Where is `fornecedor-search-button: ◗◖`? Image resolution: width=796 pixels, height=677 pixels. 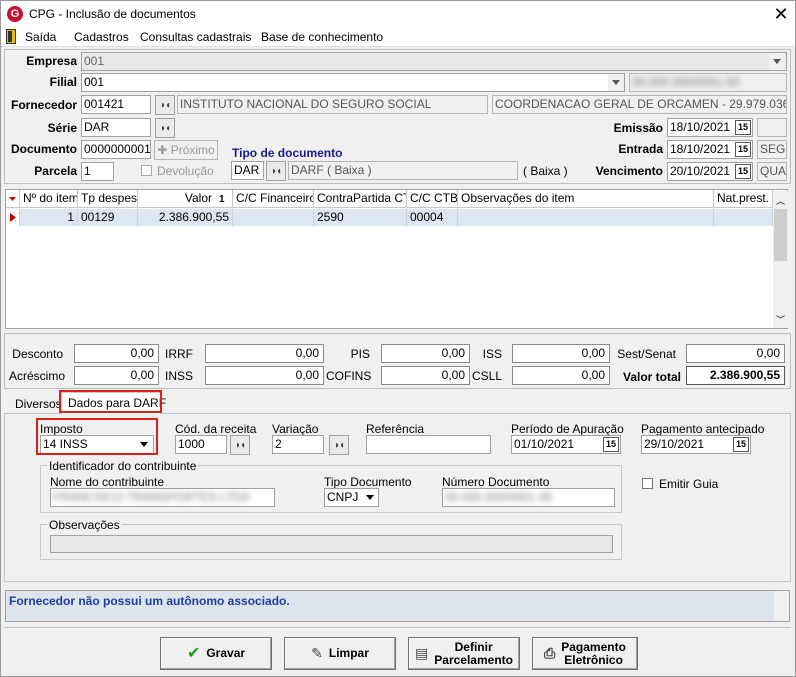 fornecedor-search-button: ◗◖ is located at coordinates (165, 105).